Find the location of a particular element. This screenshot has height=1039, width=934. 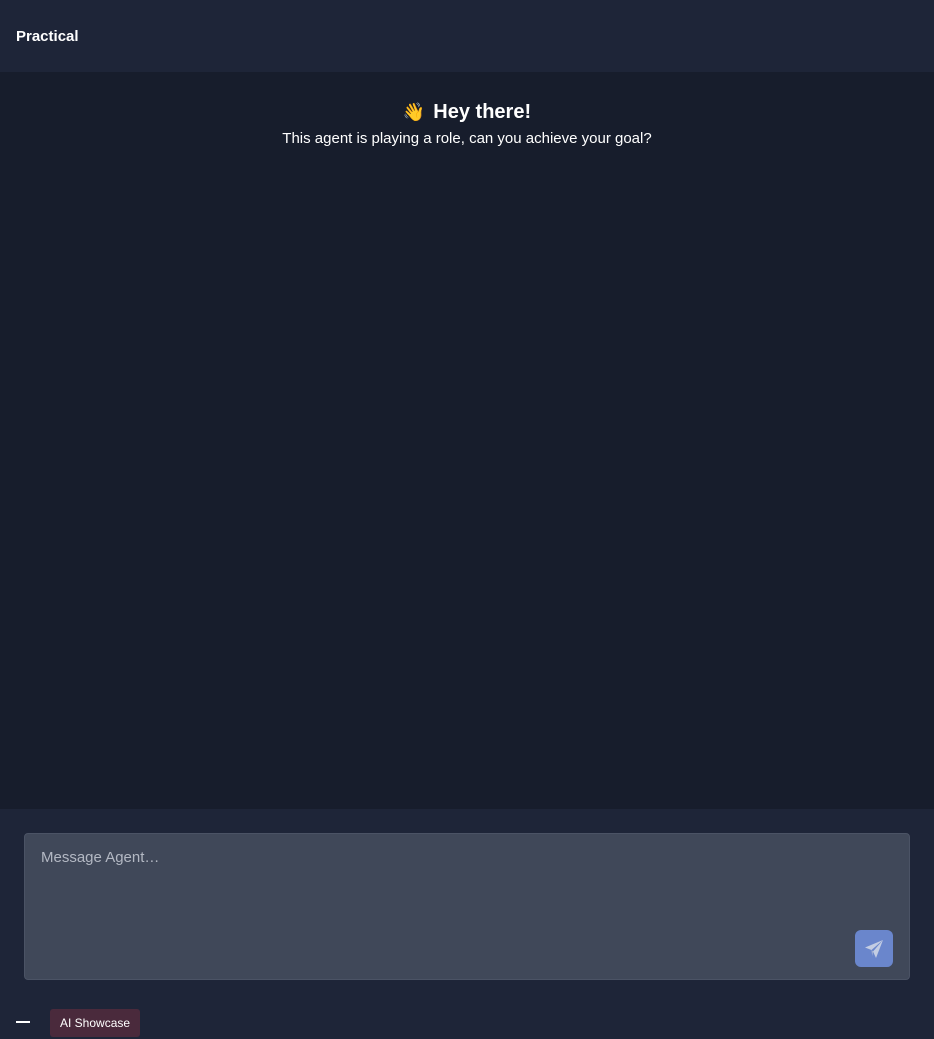

header: Practical is located at coordinates (467, 36).